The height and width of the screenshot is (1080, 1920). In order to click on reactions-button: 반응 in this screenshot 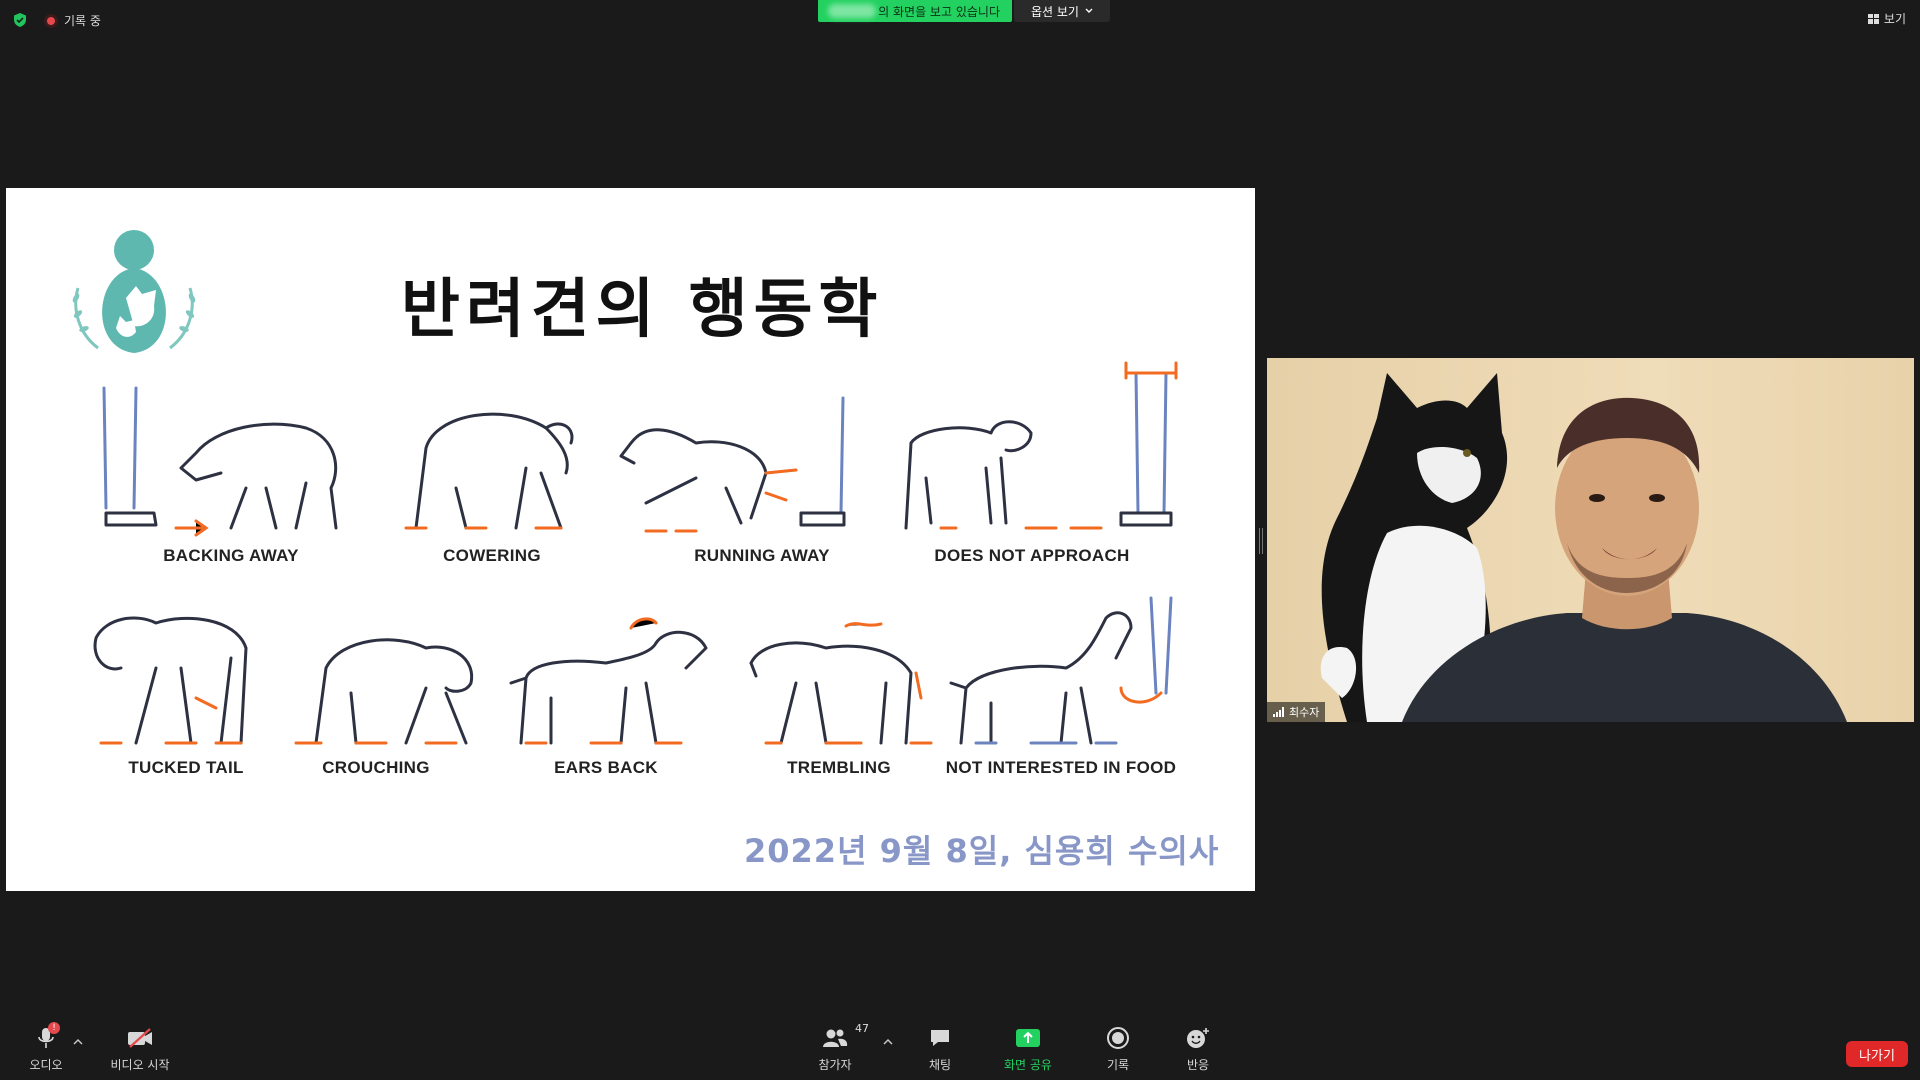, I will do `click(1198, 1048)`.